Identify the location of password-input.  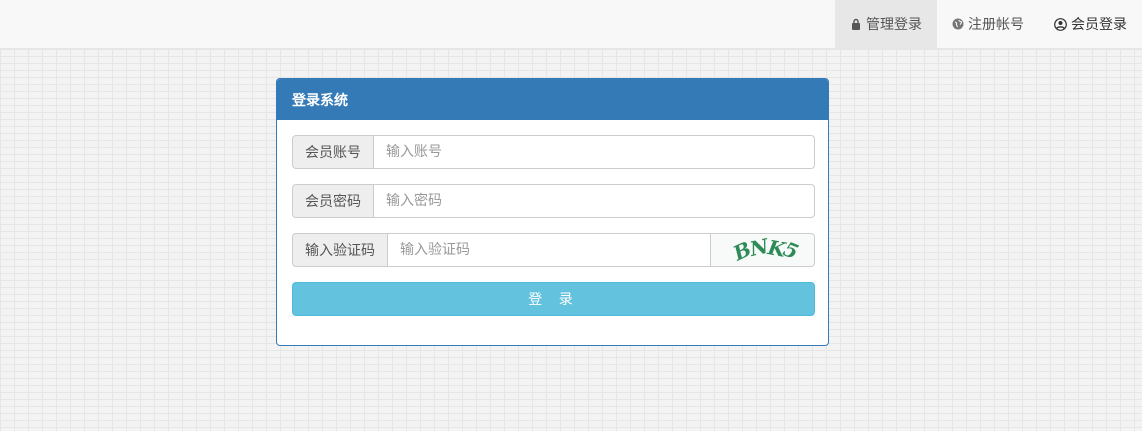
(594, 201).